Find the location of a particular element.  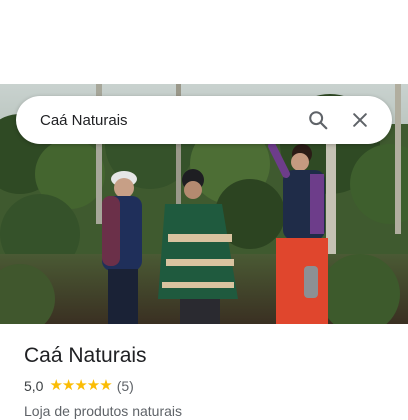

search-button is located at coordinates (318, 120).